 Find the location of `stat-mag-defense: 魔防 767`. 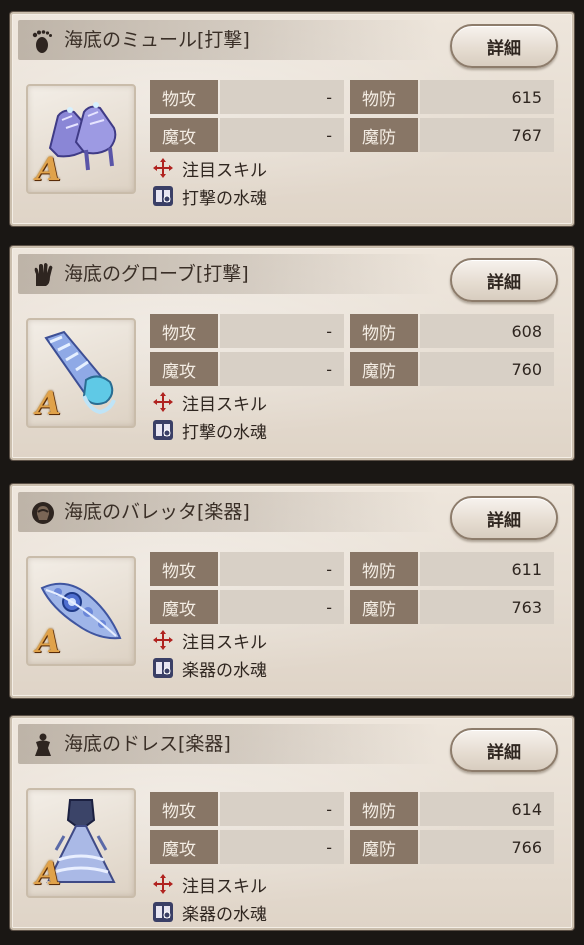

stat-mag-defense: 魔防 767 is located at coordinates (452, 135).